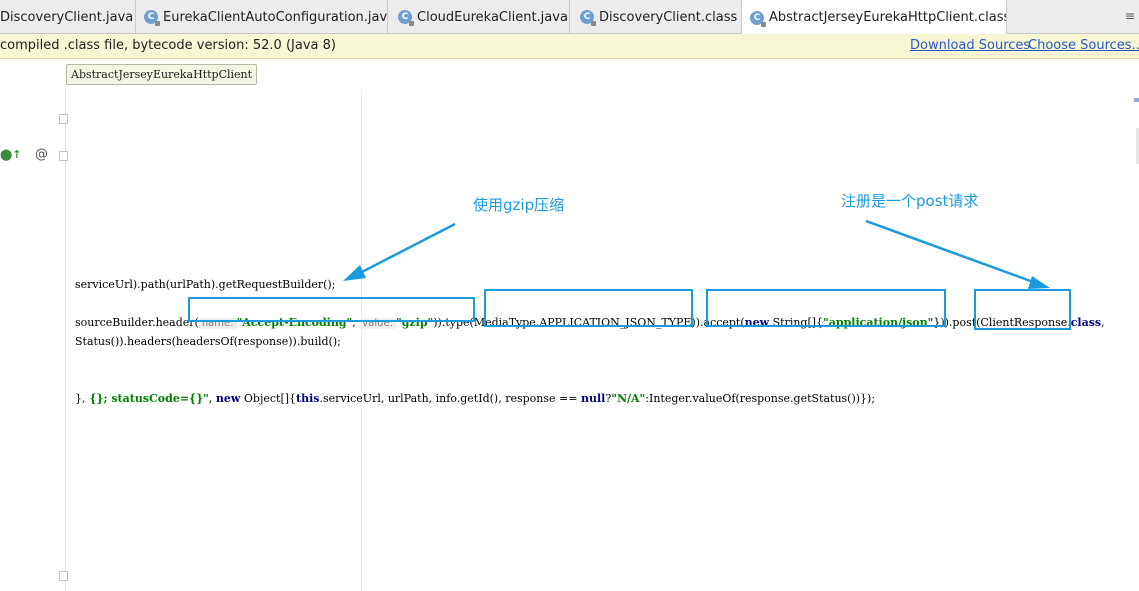  What do you see at coordinates (1039, 282) in the screenshot?
I see `arrow-post-head` at bounding box center [1039, 282].